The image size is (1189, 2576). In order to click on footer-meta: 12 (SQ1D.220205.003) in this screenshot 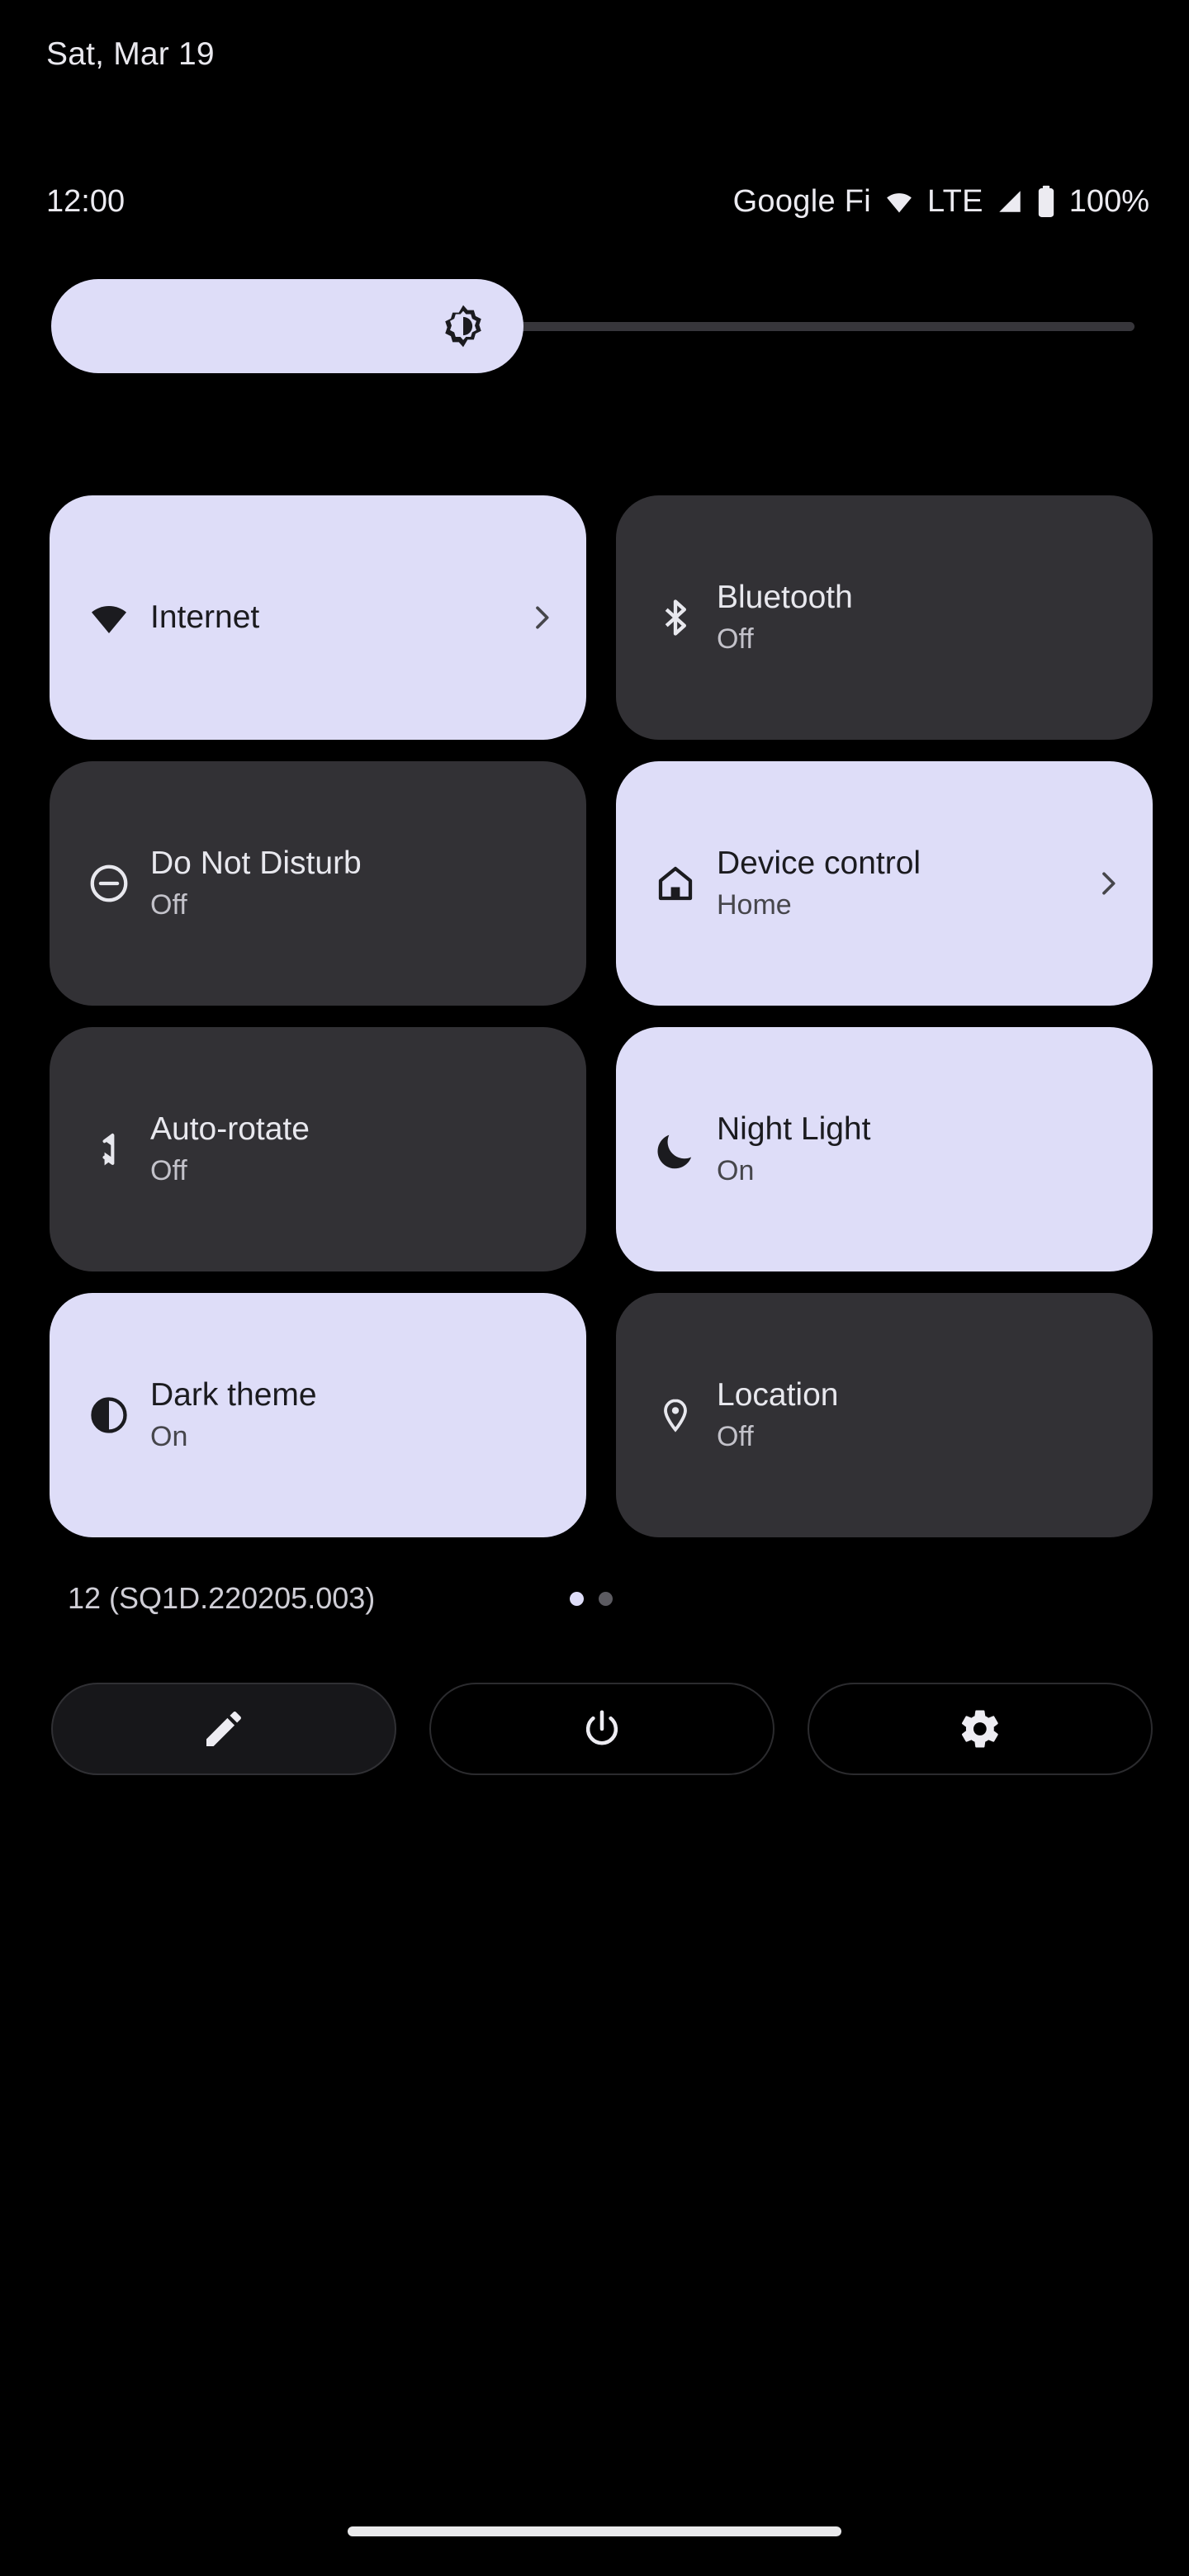, I will do `click(594, 1598)`.